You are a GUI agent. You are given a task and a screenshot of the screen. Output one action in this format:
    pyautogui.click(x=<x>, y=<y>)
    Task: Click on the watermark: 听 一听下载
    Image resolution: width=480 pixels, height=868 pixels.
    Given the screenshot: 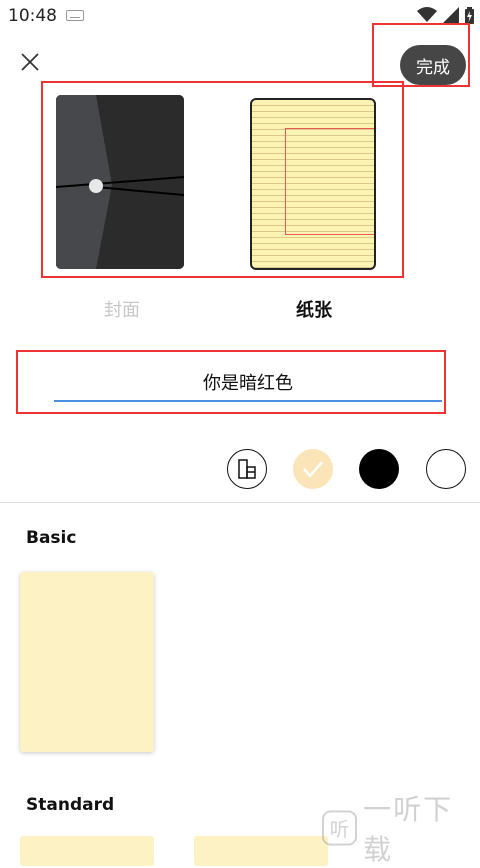 What is the action you would take?
    pyautogui.click(x=401, y=829)
    